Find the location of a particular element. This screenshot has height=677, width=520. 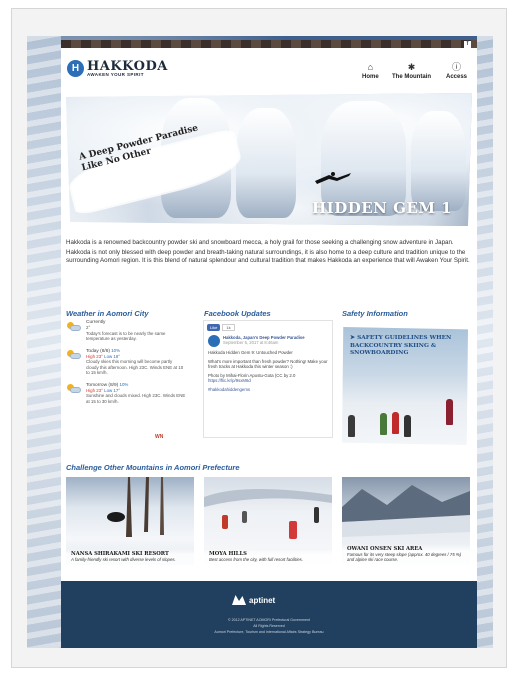

home-icon: ⌂ is located at coordinates (370, 67).